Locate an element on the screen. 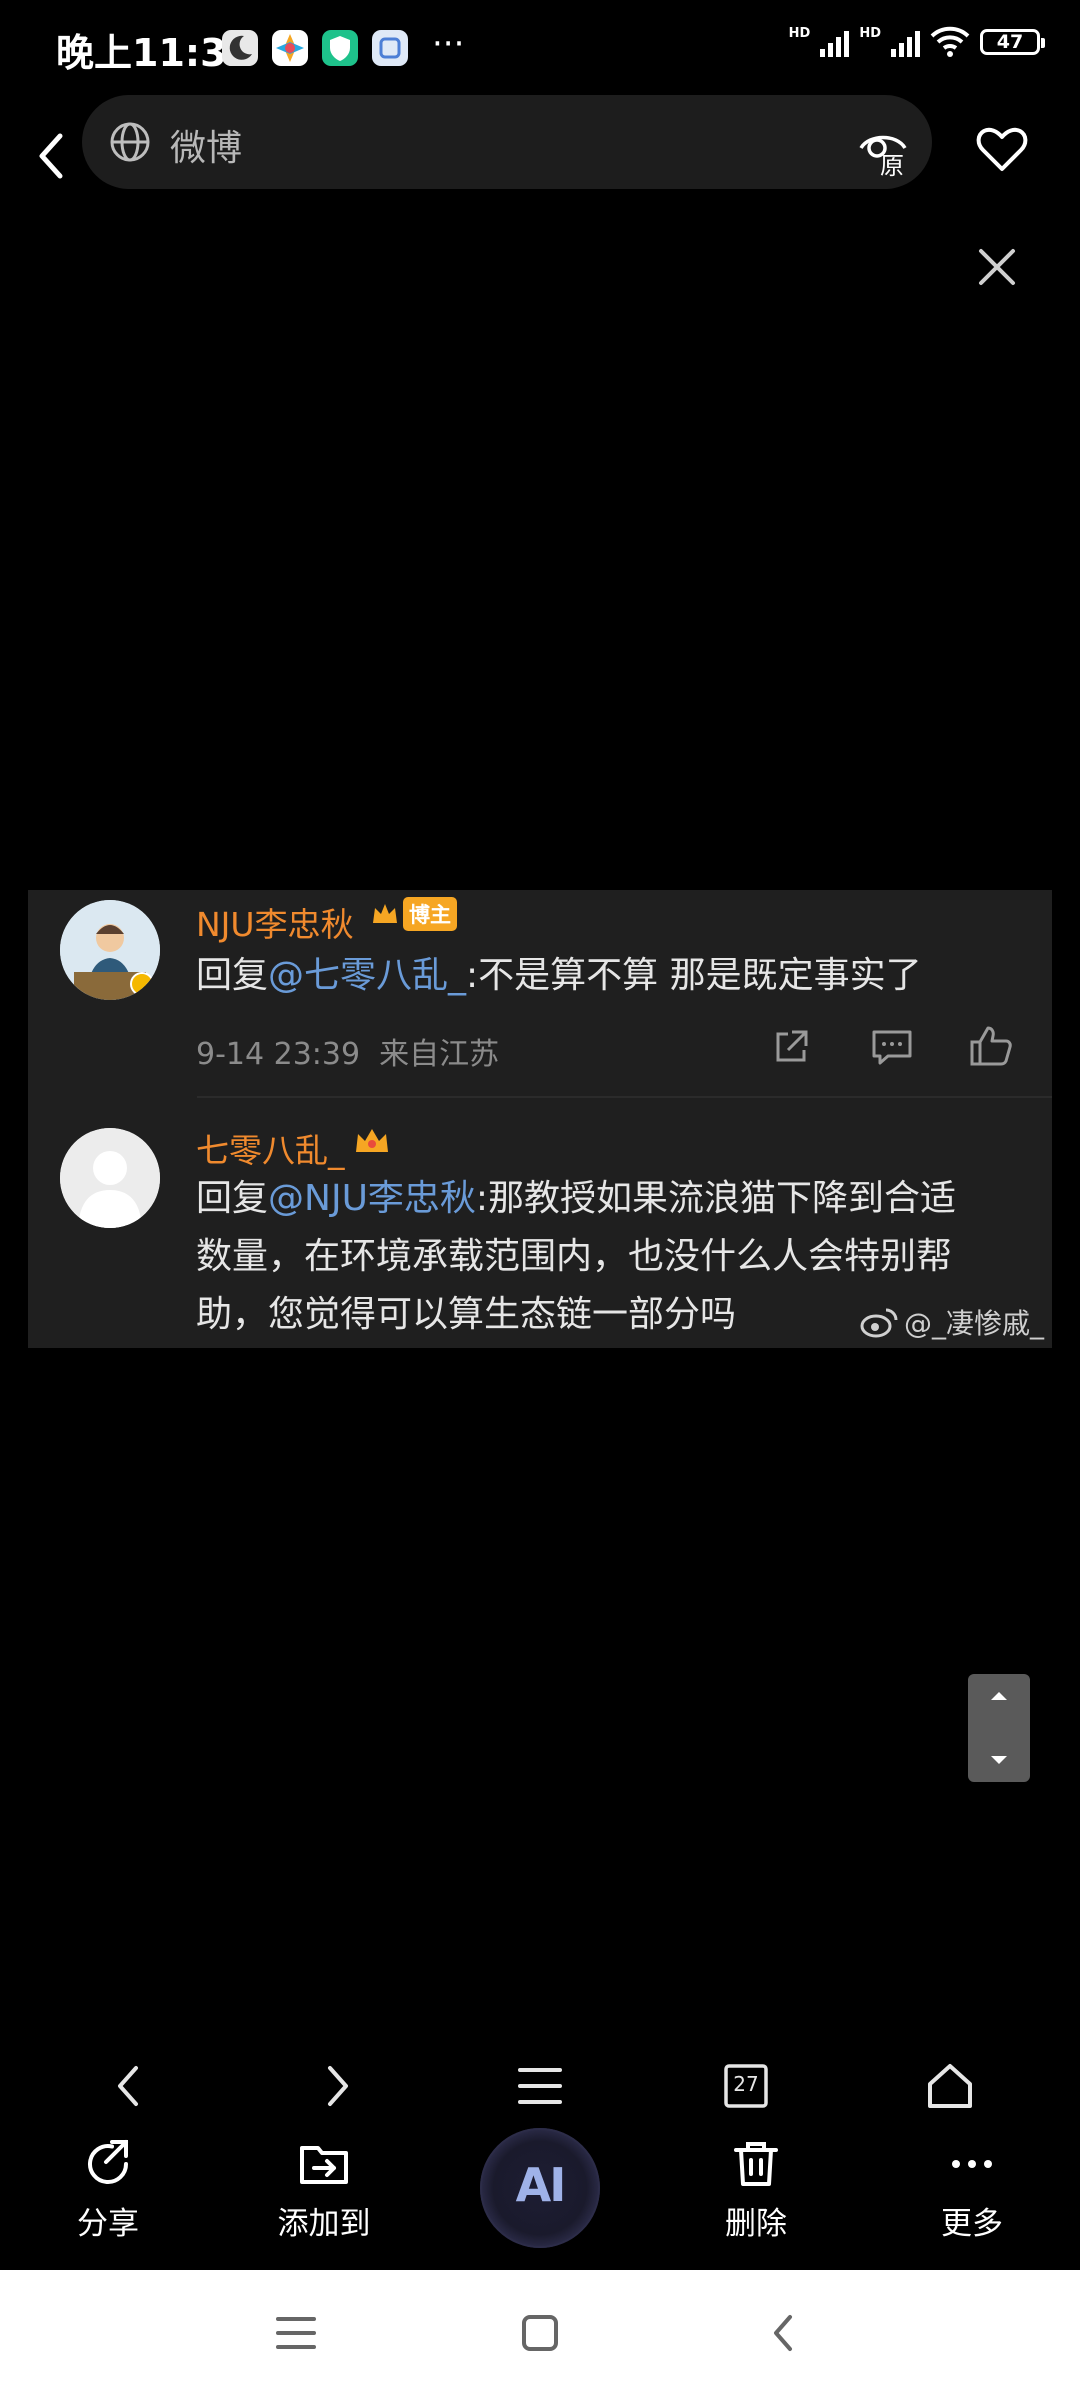  mention-link: @NJU李忠秋 is located at coordinates (372, 1198).